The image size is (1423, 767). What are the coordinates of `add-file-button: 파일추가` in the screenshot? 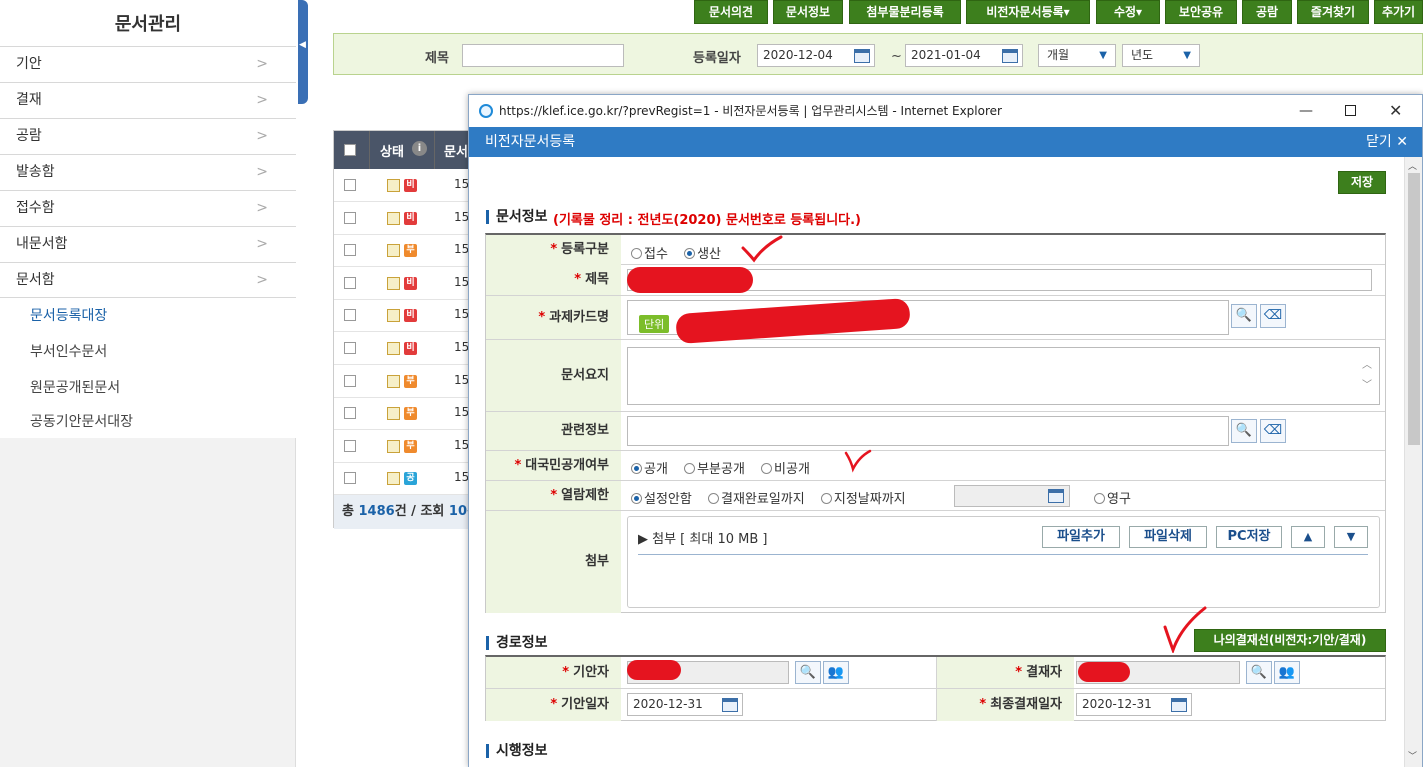 It's located at (1081, 537).